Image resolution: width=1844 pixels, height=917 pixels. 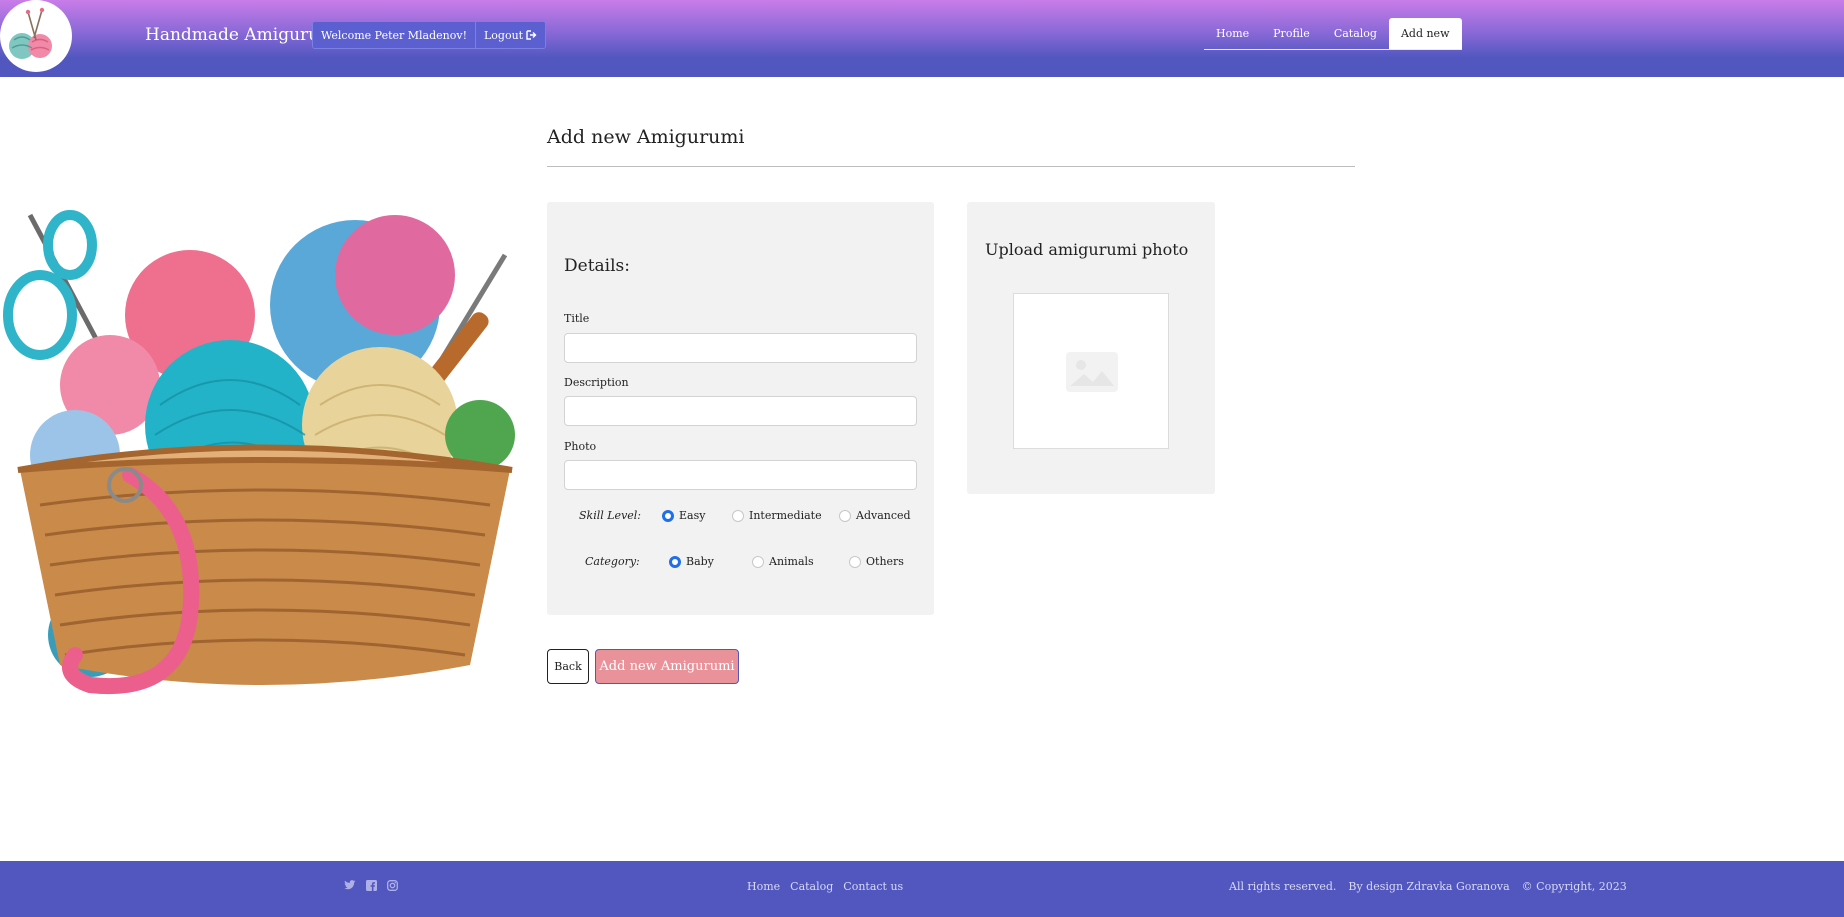 I want to click on user-button-group: Welcome Peter Mladenov! Logout, so click(x=429, y=35).